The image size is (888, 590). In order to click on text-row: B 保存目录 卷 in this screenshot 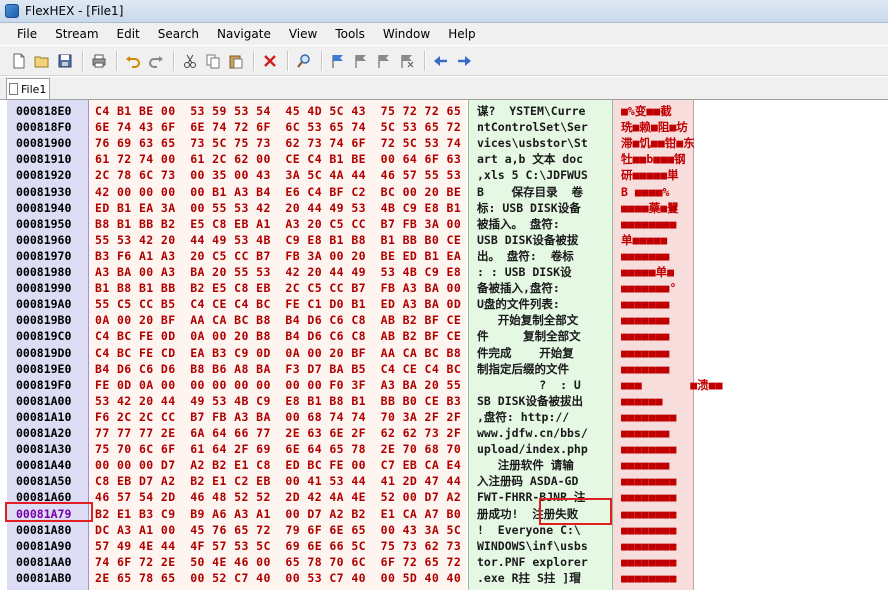, I will do `click(530, 192)`.